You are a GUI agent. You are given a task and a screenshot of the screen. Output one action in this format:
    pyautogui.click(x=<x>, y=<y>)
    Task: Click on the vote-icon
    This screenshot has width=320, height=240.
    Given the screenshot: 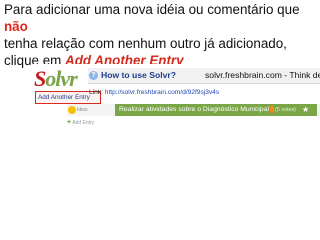 What is the action you would take?
    pyautogui.click(x=272, y=109)
    